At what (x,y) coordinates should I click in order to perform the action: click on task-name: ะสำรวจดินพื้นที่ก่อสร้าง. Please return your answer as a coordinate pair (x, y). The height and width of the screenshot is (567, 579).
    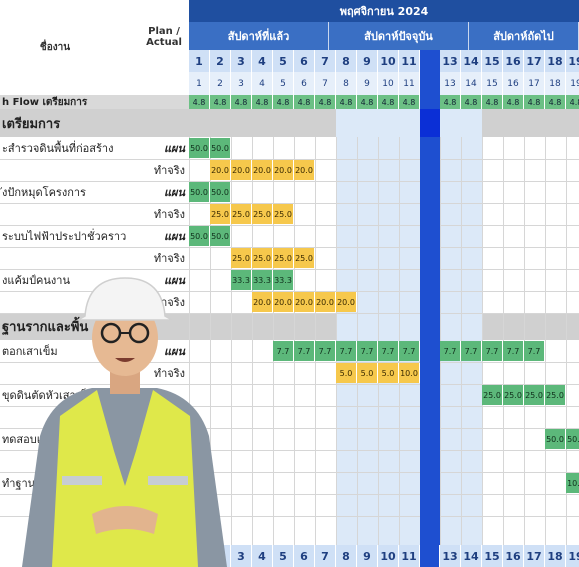
    Looking at the image, I should click on (58, 148).